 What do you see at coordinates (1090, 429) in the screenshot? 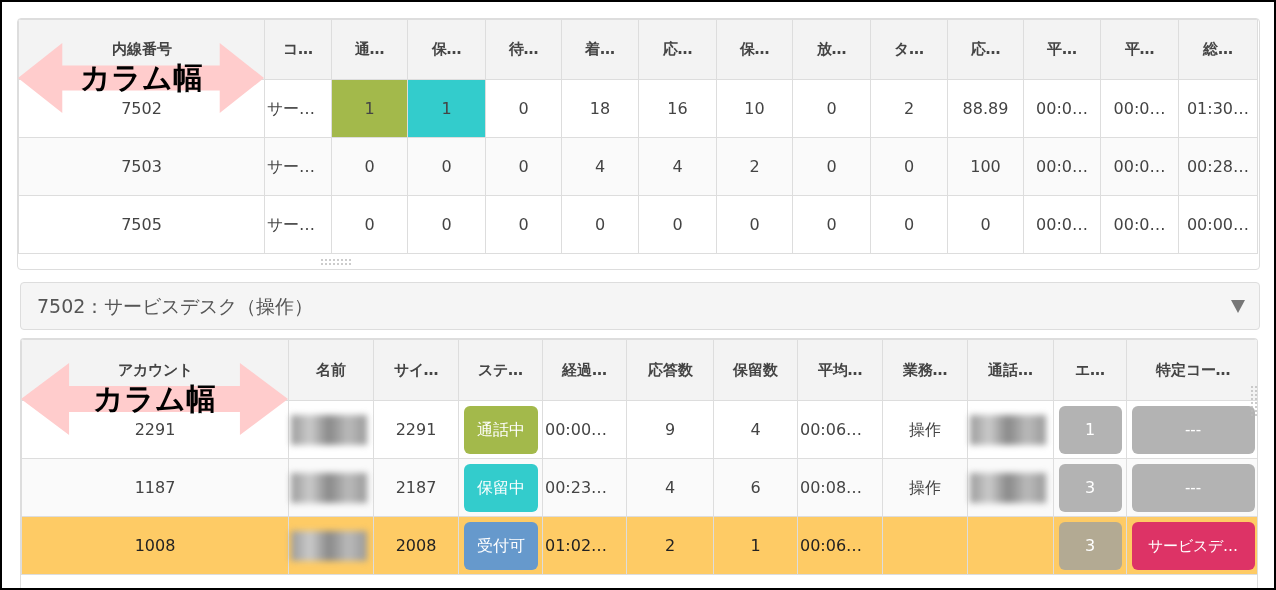
I see `count-badge: 1` at bounding box center [1090, 429].